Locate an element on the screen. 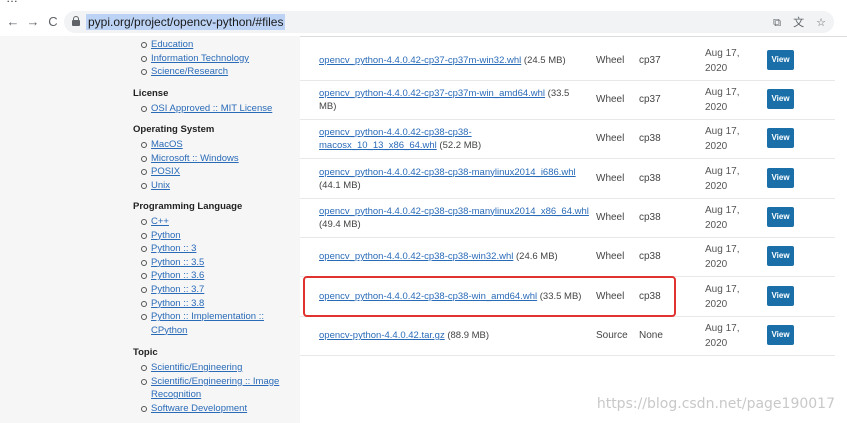 The height and width of the screenshot is (423, 847). sidebar-section-title: Programming Language is located at coordinates (188, 206).